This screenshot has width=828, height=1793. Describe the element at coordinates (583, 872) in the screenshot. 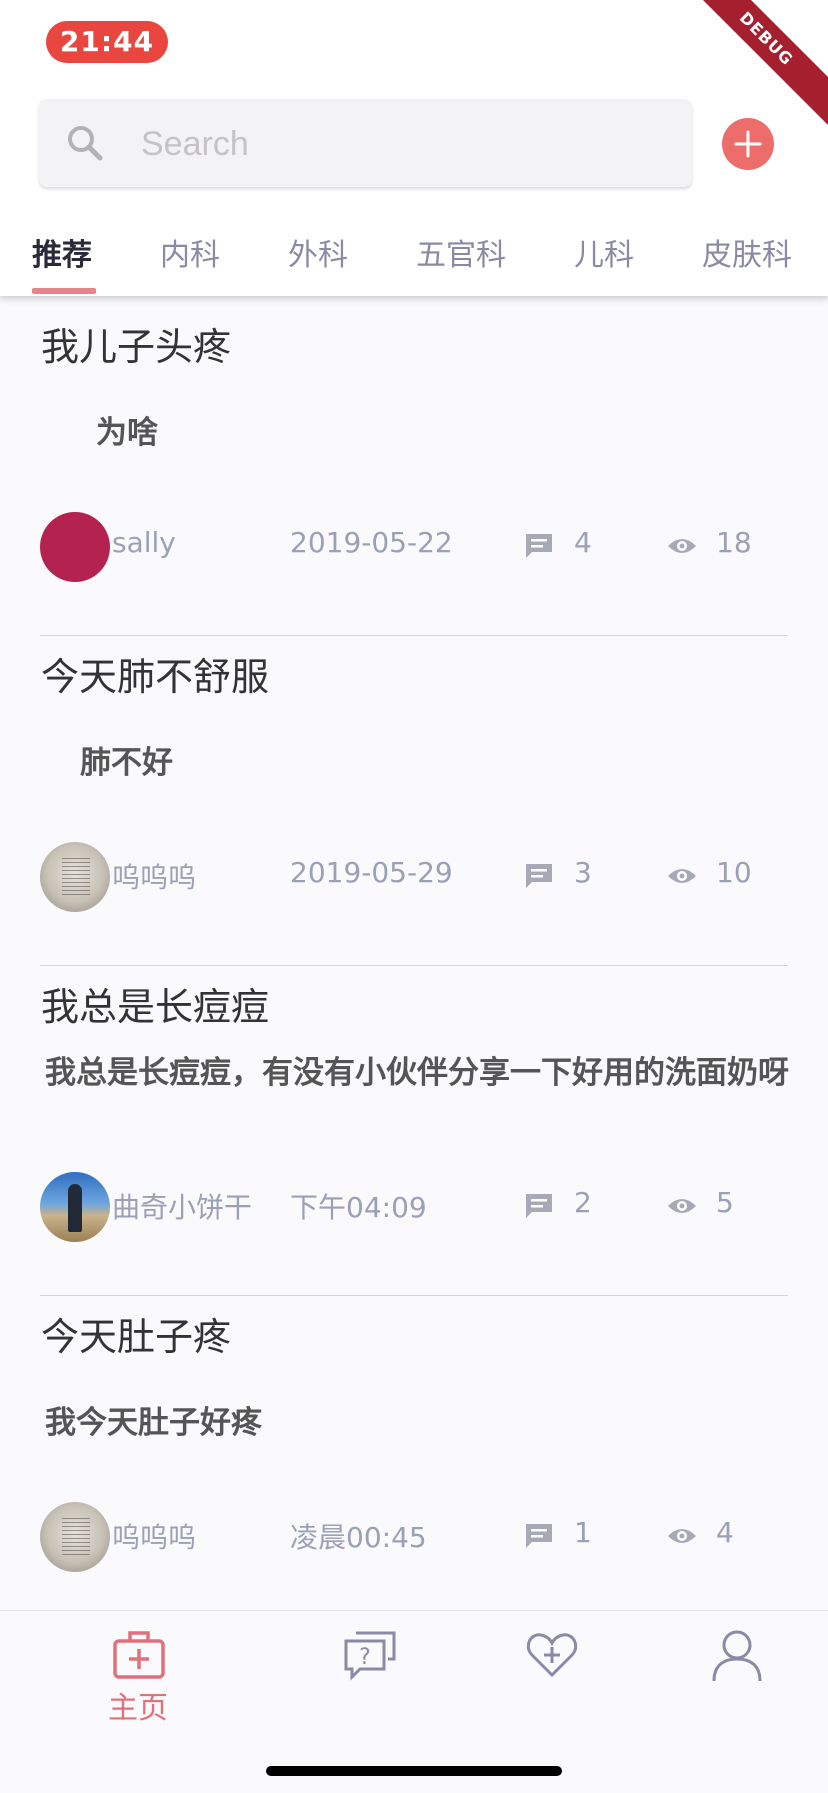

I see `comment-count: 3` at that location.